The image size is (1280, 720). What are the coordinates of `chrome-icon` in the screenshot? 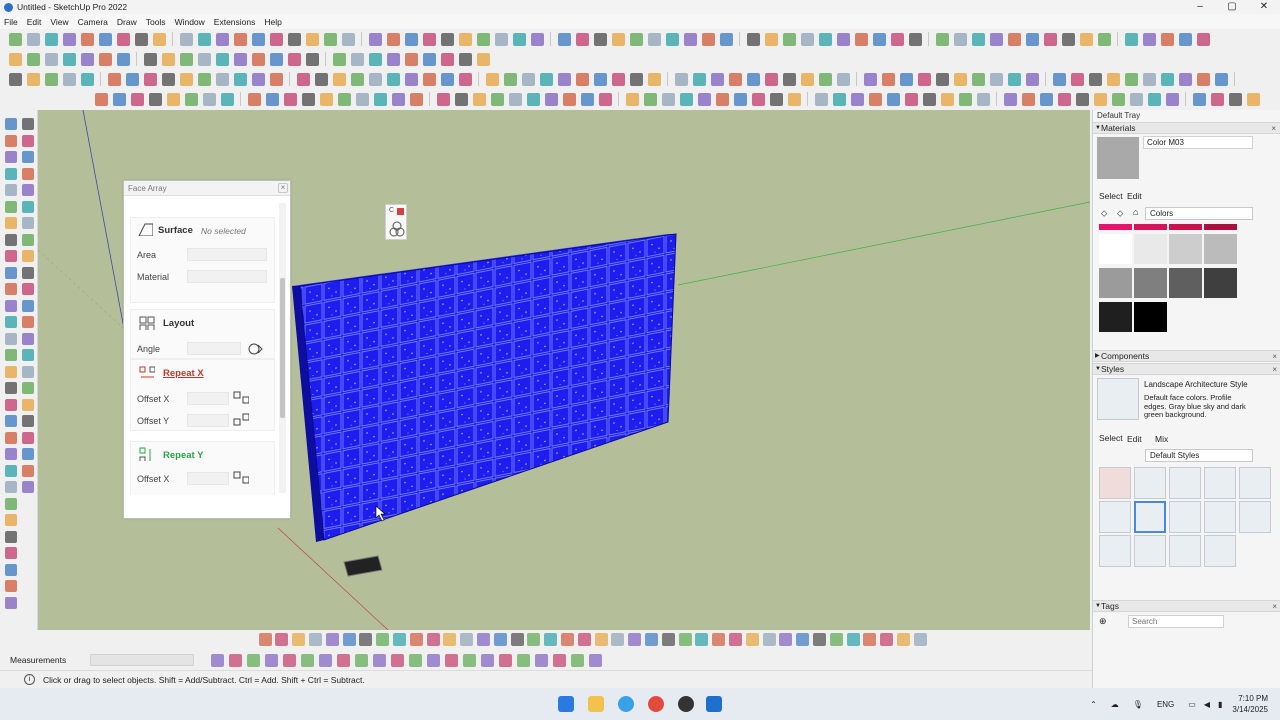 It's located at (656, 704).